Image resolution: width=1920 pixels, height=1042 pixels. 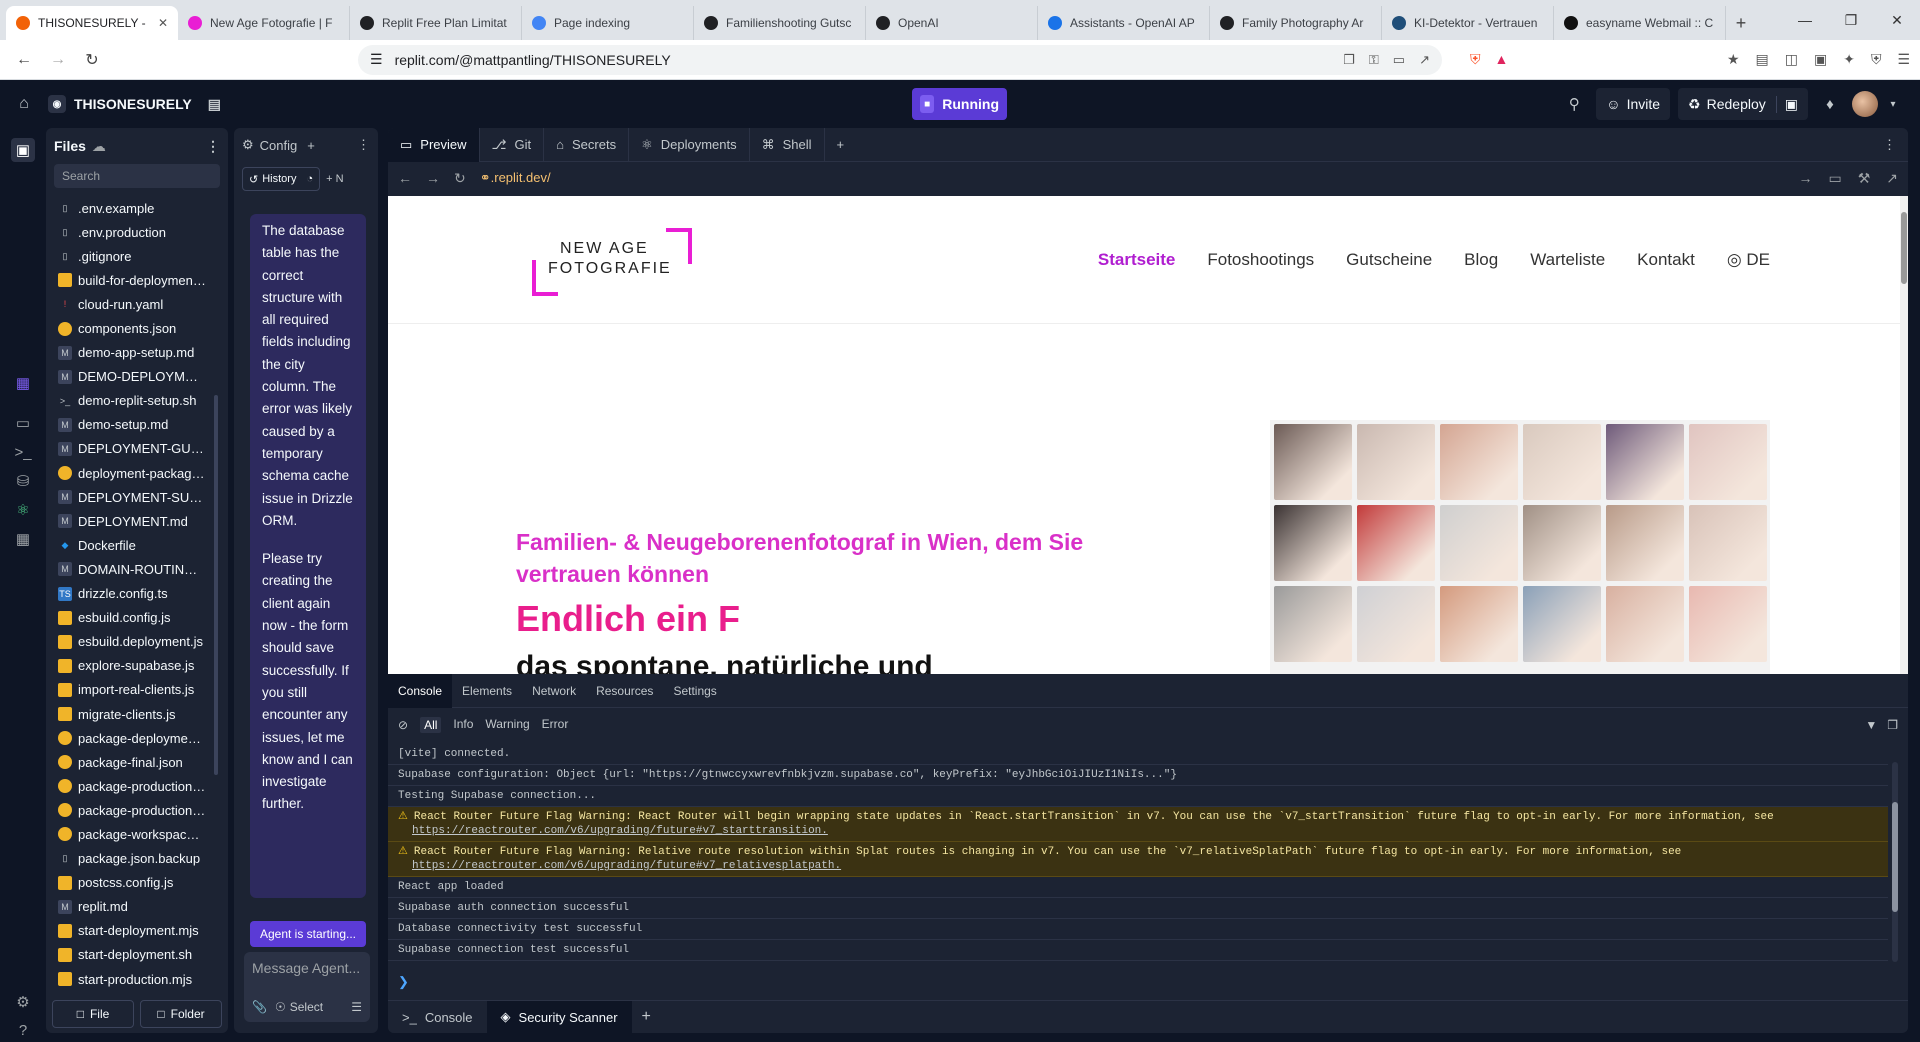 What do you see at coordinates (841, 145) in the screenshot?
I see `add-tab-button: +` at bounding box center [841, 145].